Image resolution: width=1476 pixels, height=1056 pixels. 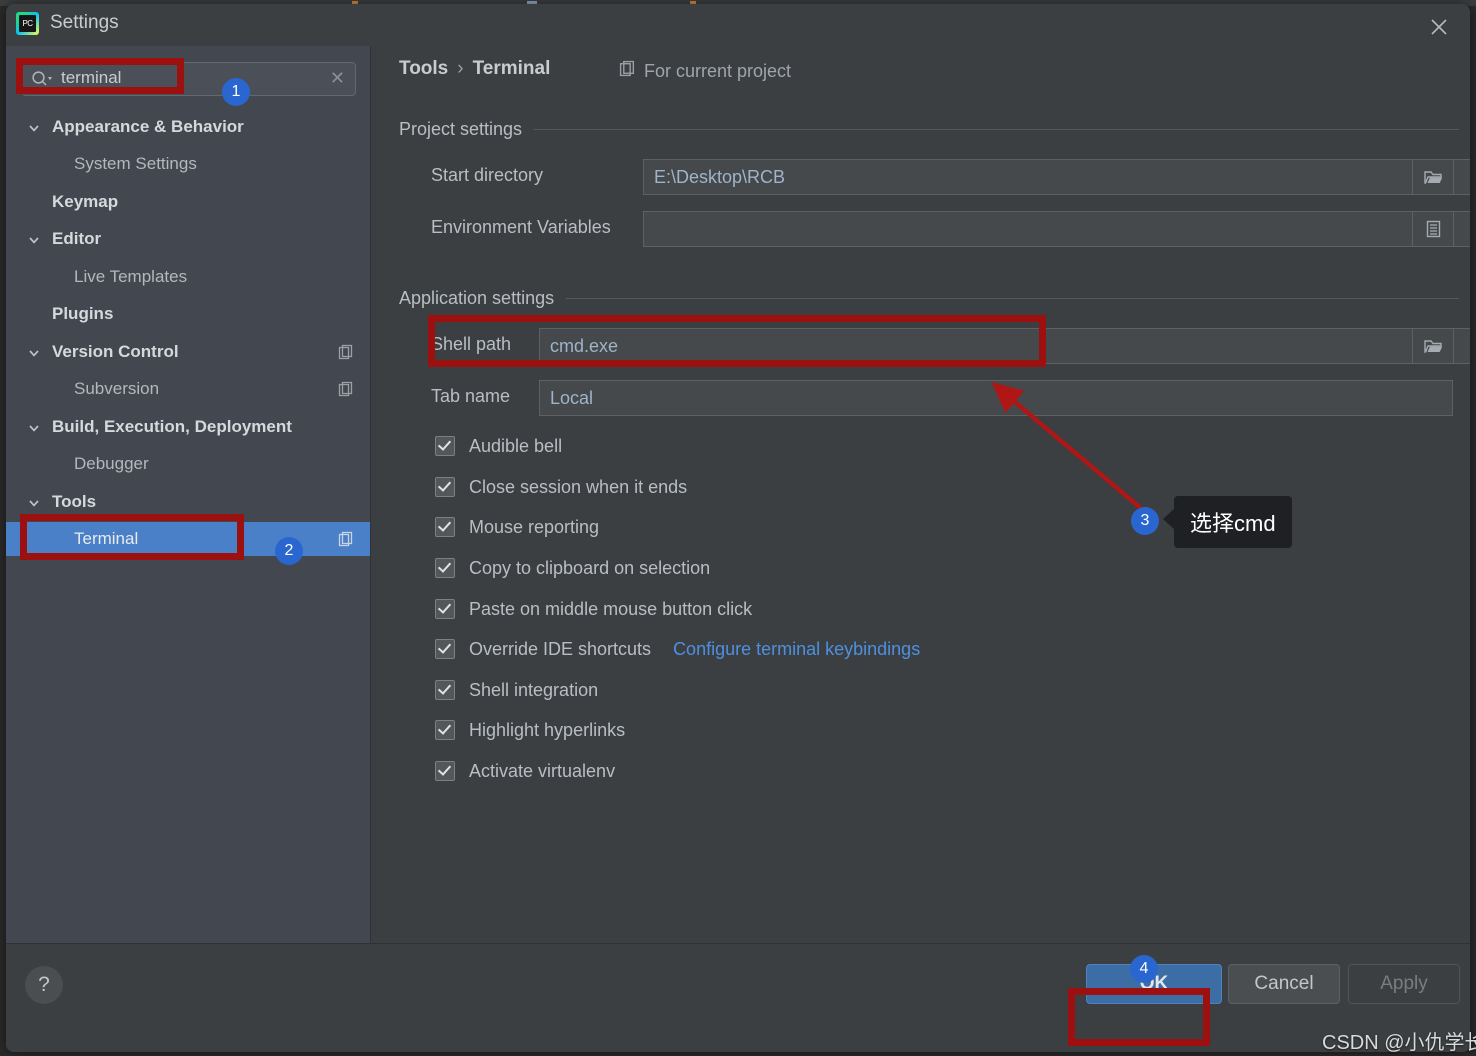 I want to click on checkbox-shell-integration: Shell integration, so click(x=516, y=690).